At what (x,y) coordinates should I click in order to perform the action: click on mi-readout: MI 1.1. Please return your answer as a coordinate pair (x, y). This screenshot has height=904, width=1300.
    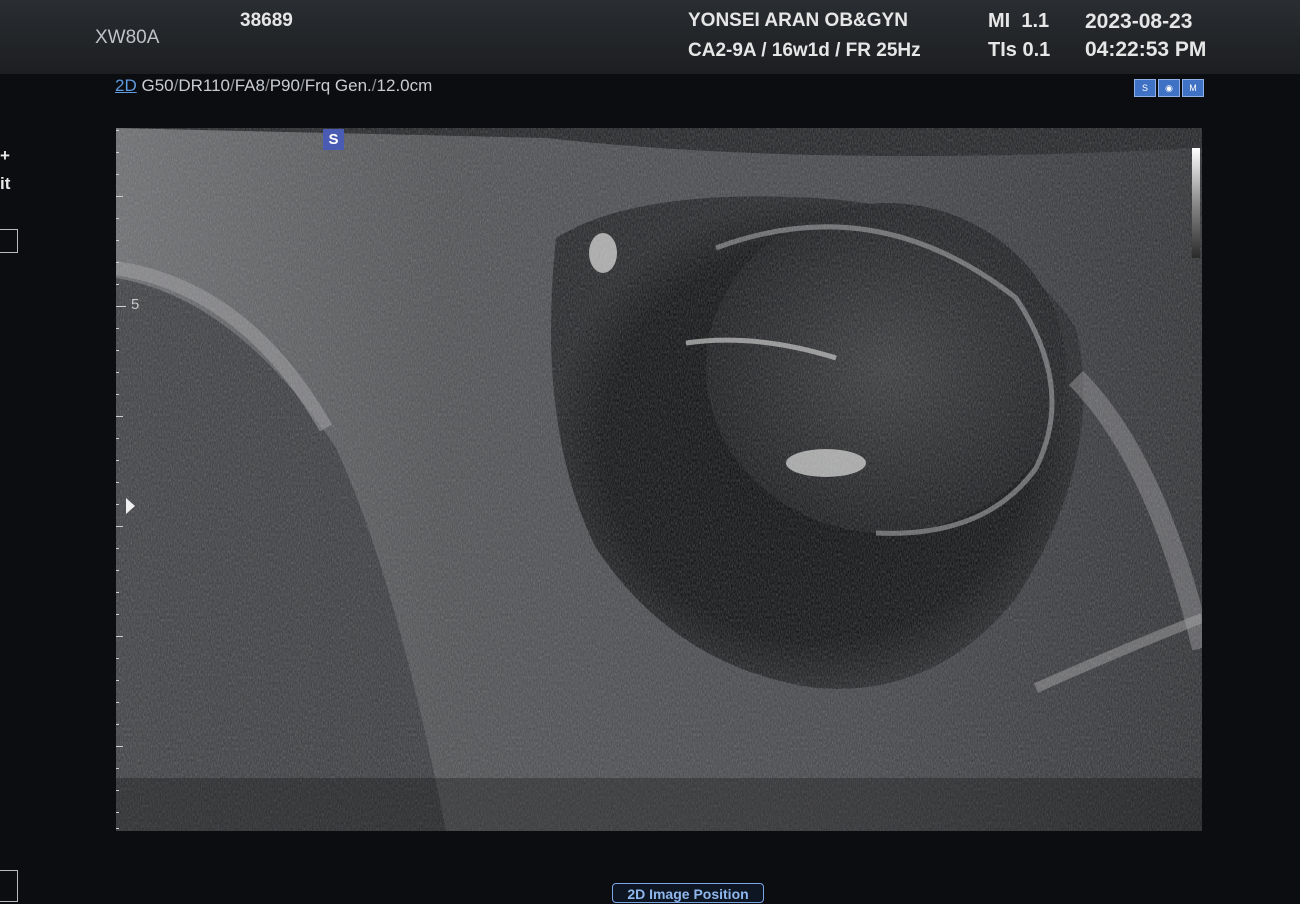
    Looking at the image, I should click on (1018, 21).